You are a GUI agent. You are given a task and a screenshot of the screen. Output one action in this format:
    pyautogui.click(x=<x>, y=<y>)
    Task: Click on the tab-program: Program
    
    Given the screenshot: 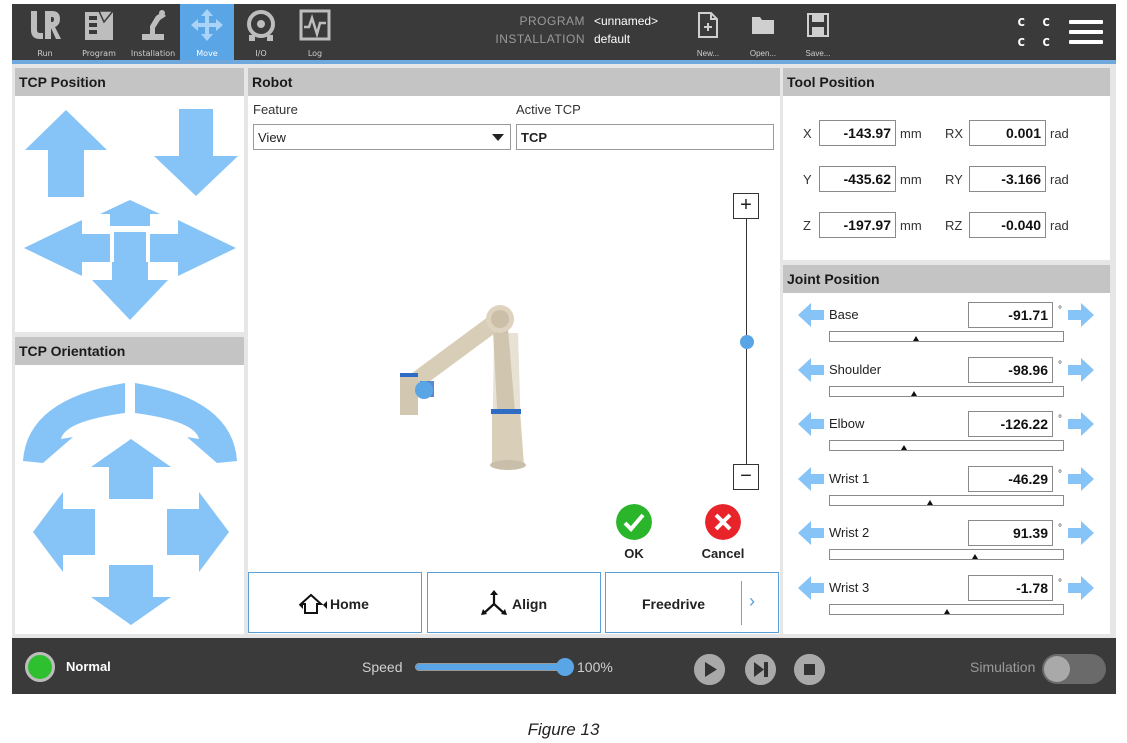 What is the action you would take?
    pyautogui.click(x=99, y=32)
    